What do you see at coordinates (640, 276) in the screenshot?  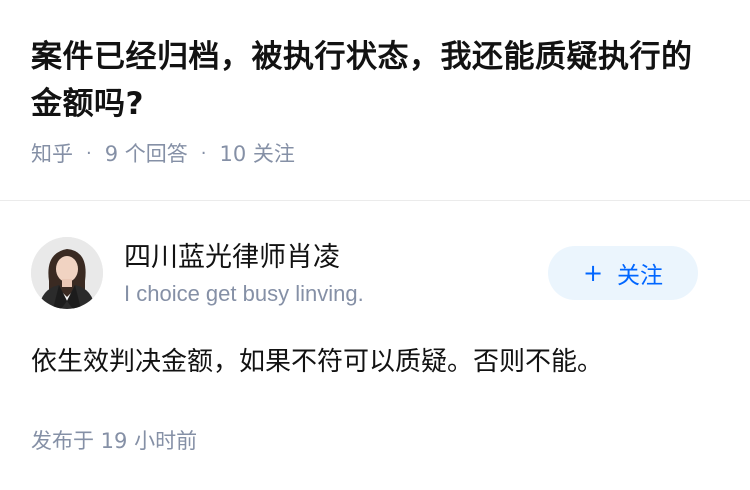 I see `follow-label: 关注` at bounding box center [640, 276].